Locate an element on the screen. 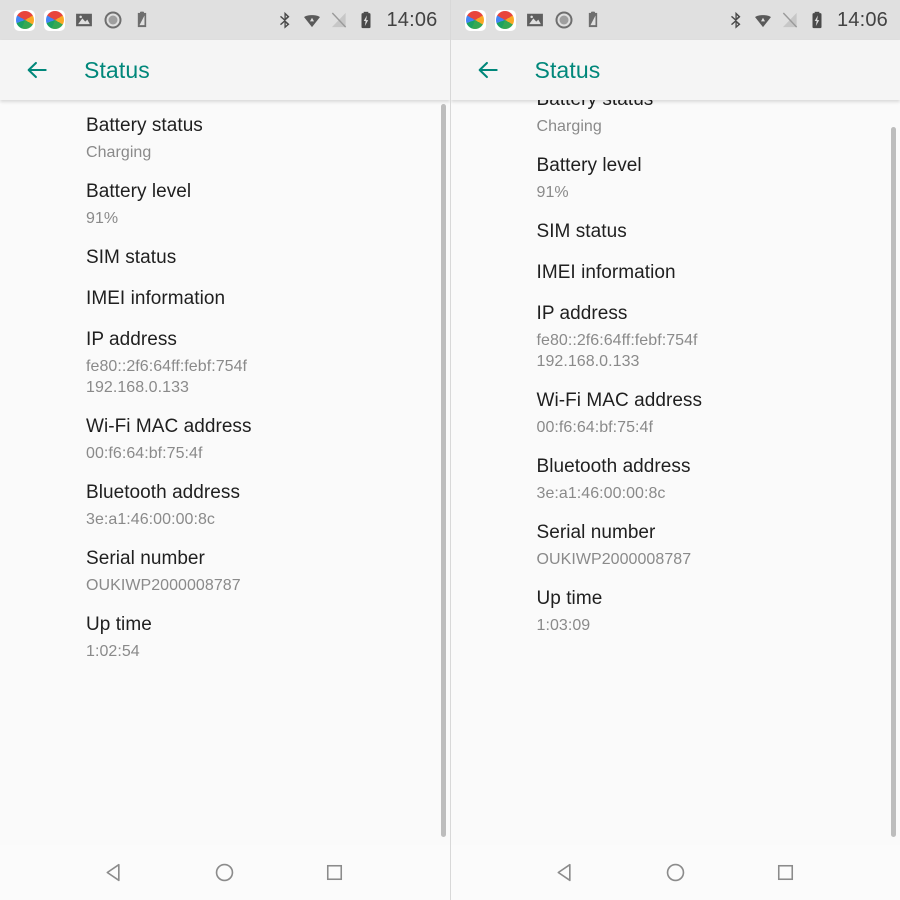 The image size is (900, 900). settings-item-title: Up time is located at coordinates (569, 598).